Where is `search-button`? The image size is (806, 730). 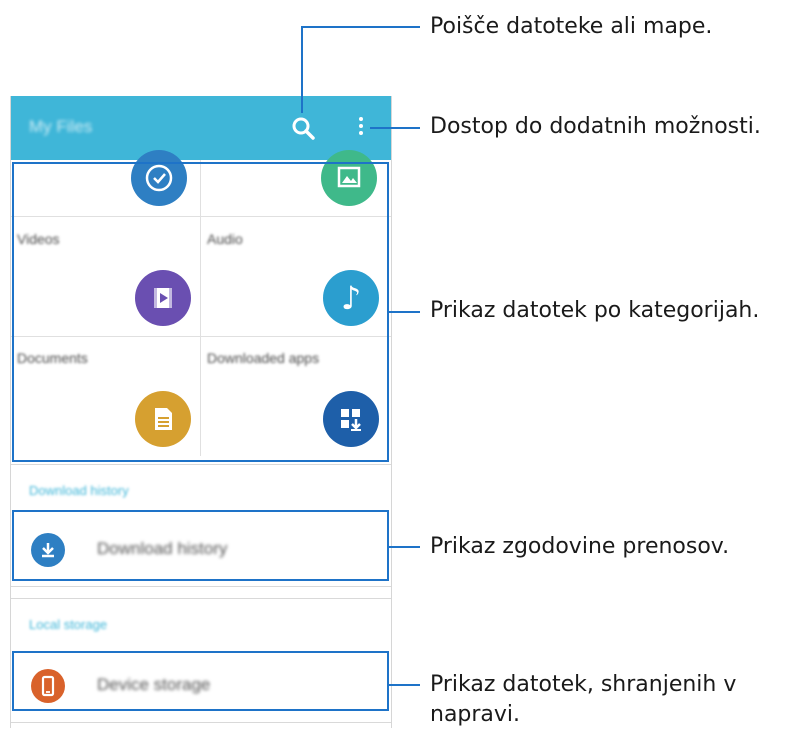
search-button is located at coordinates (303, 128).